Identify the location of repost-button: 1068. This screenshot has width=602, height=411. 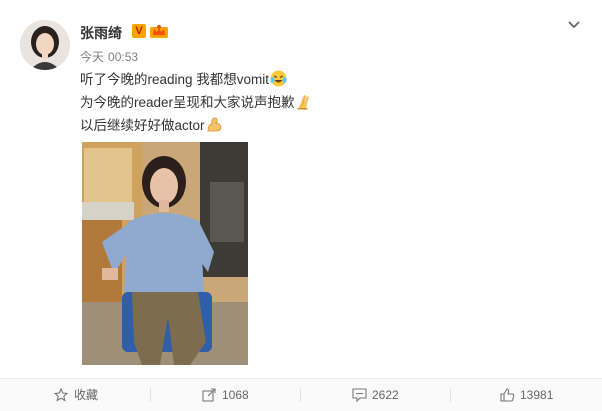
(232, 395).